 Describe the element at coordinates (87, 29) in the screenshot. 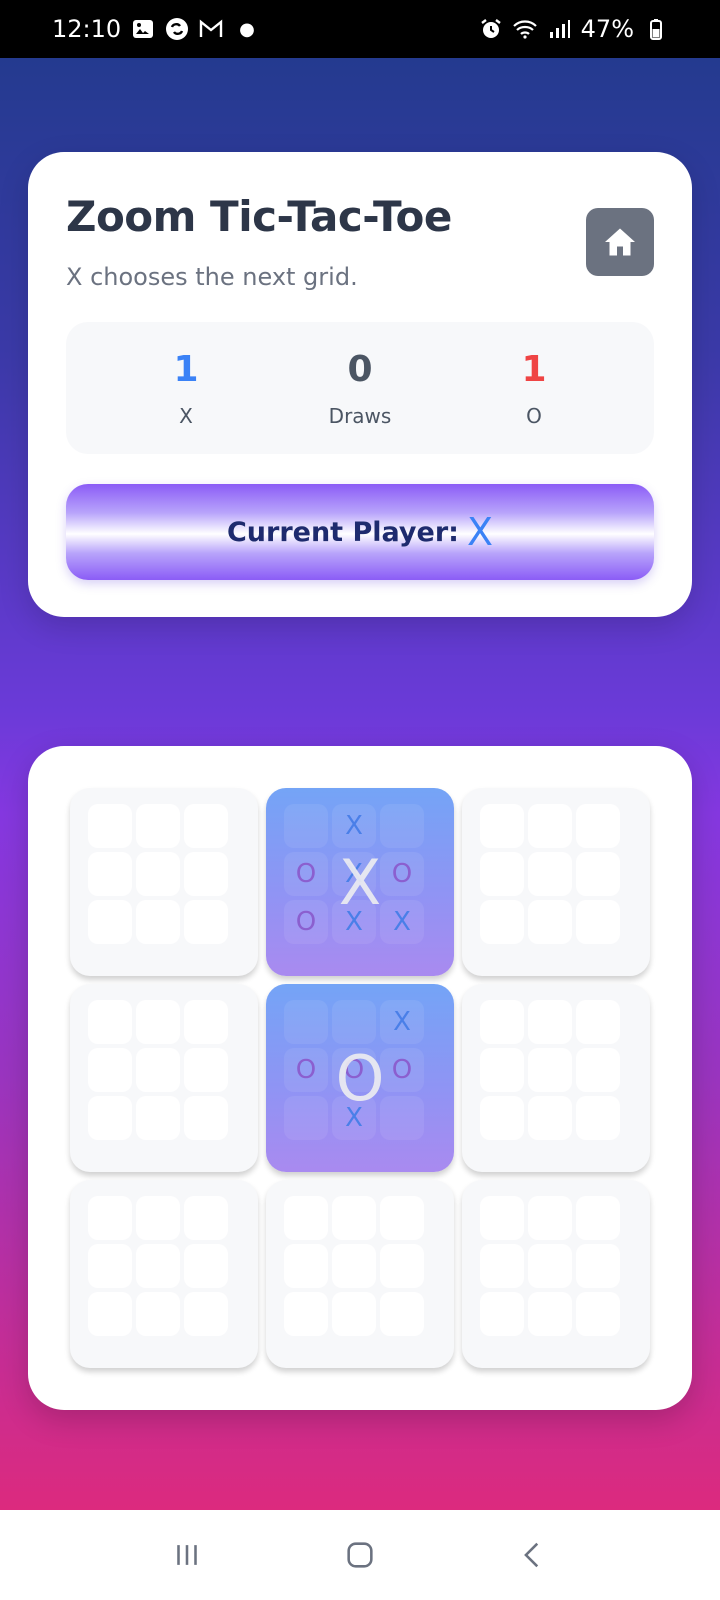

I see `status-time: 12:10` at that location.